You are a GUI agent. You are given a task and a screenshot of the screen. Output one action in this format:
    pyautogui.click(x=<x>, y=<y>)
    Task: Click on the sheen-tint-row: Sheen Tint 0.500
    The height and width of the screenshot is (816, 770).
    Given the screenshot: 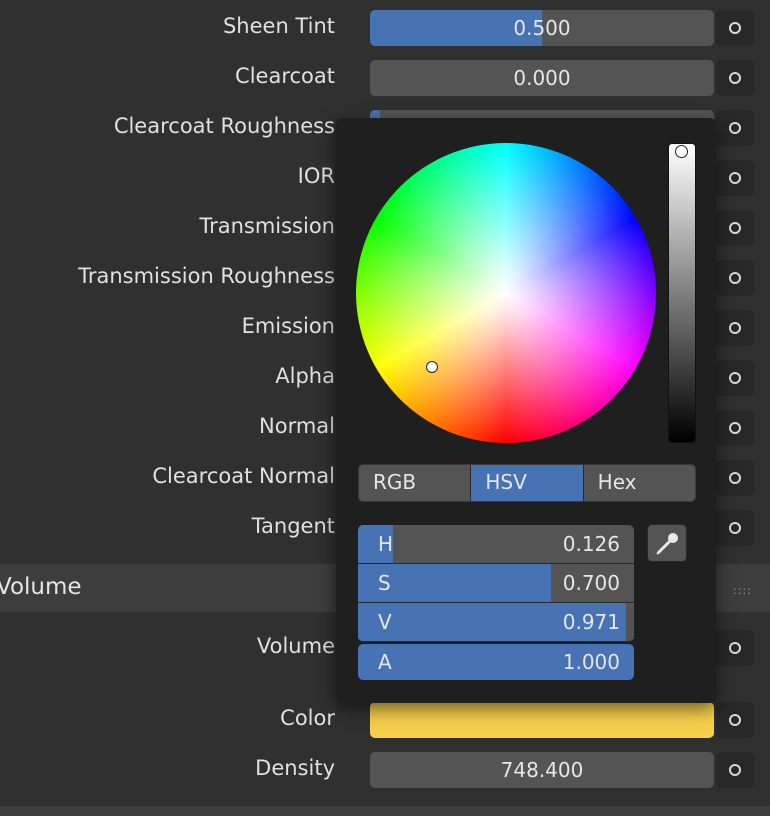 What is the action you would take?
    pyautogui.click(x=385, y=25)
    